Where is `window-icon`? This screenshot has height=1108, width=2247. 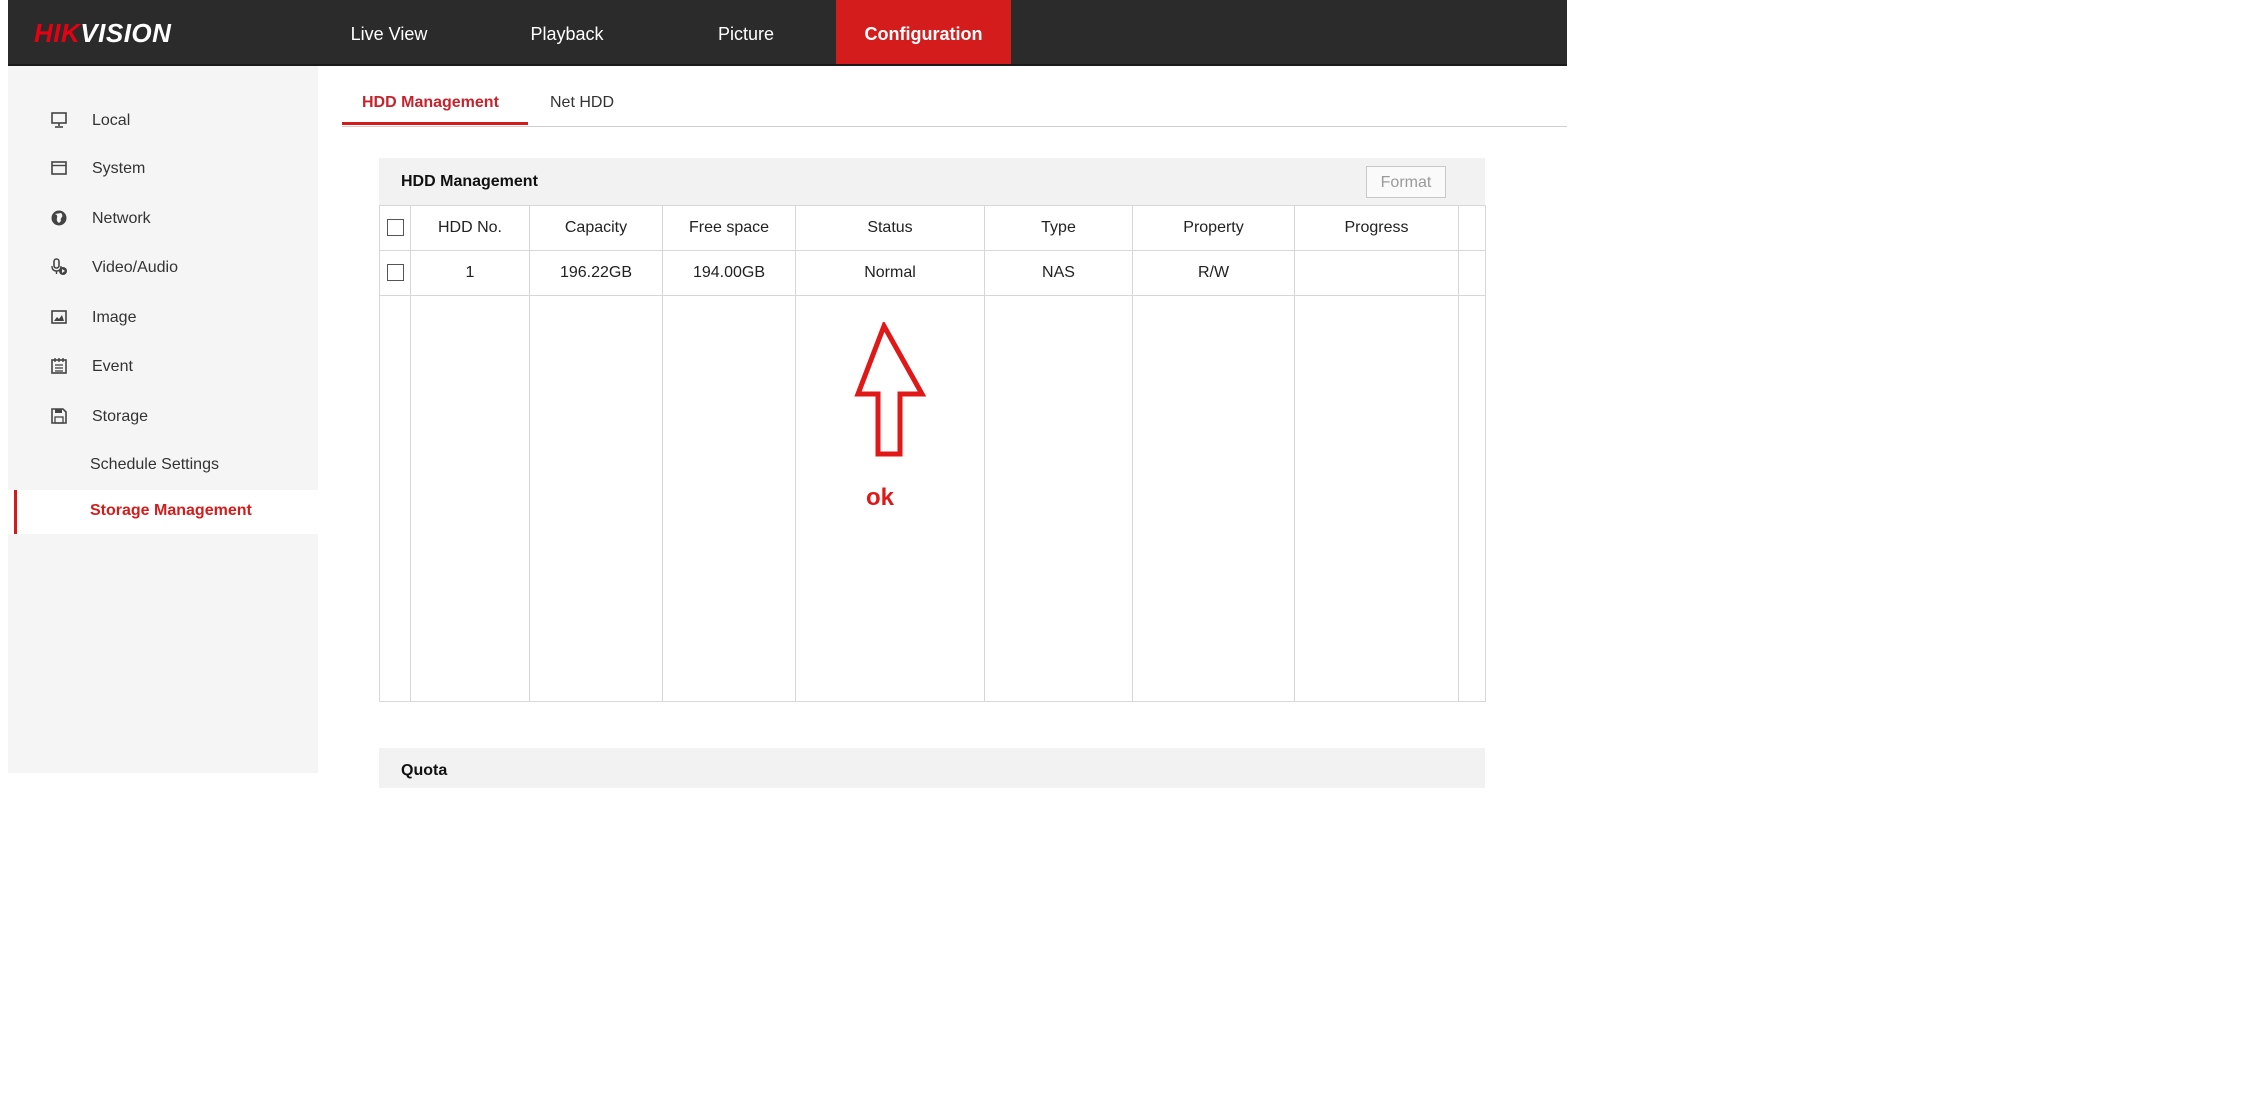 window-icon is located at coordinates (59, 168).